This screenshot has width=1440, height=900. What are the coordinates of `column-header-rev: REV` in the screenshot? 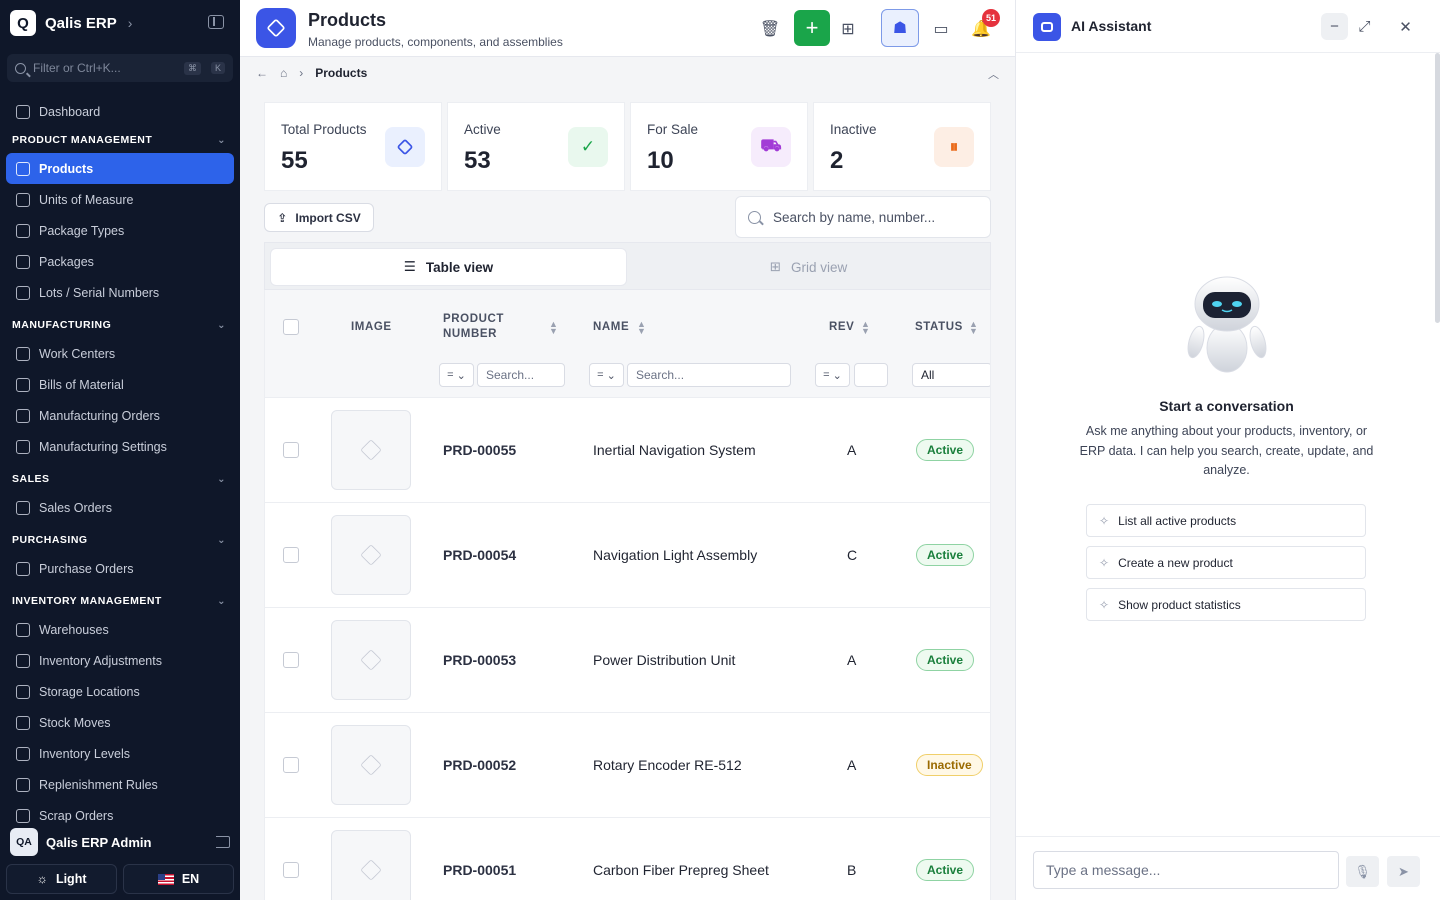 It's located at (841, 327).